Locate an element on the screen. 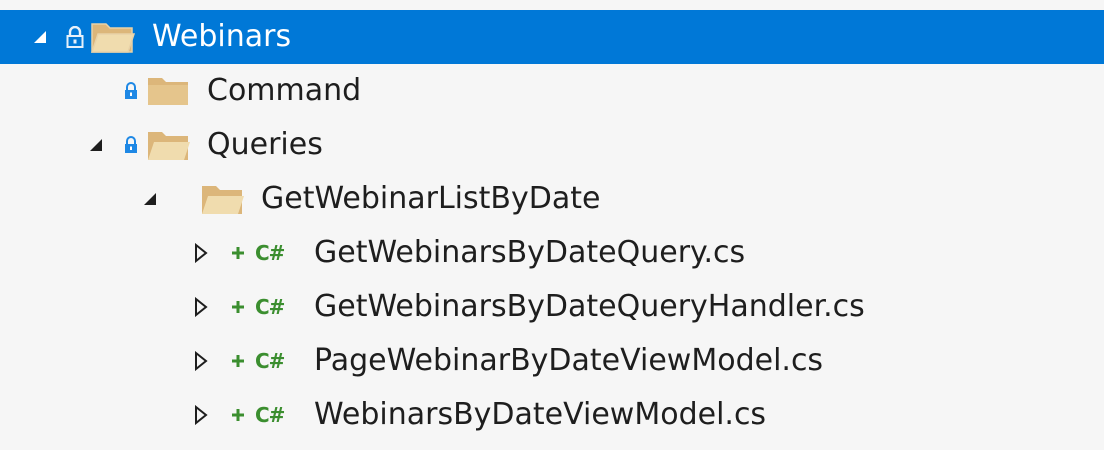 The image size is (1104, 450). tree-item-label: Command is located at coordinates (284, 90).